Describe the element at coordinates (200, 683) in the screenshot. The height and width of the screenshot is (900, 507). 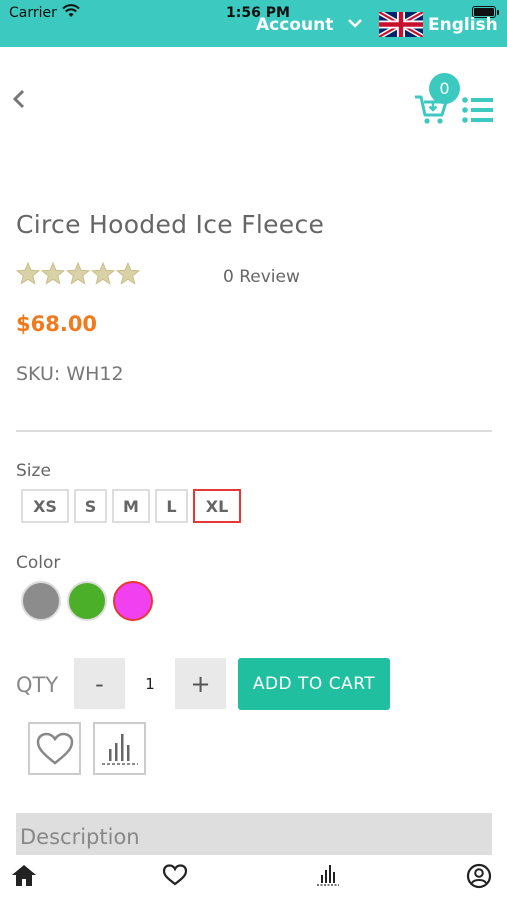
I see `qty-increment-button: +` at that location.